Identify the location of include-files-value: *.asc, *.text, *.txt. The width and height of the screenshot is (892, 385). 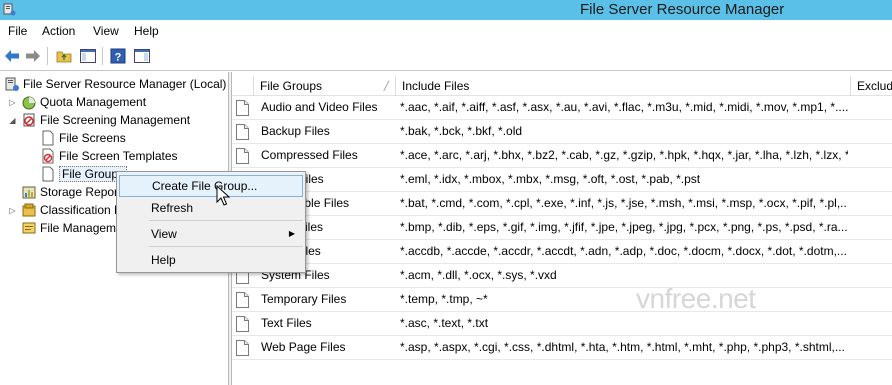
(444, 323).